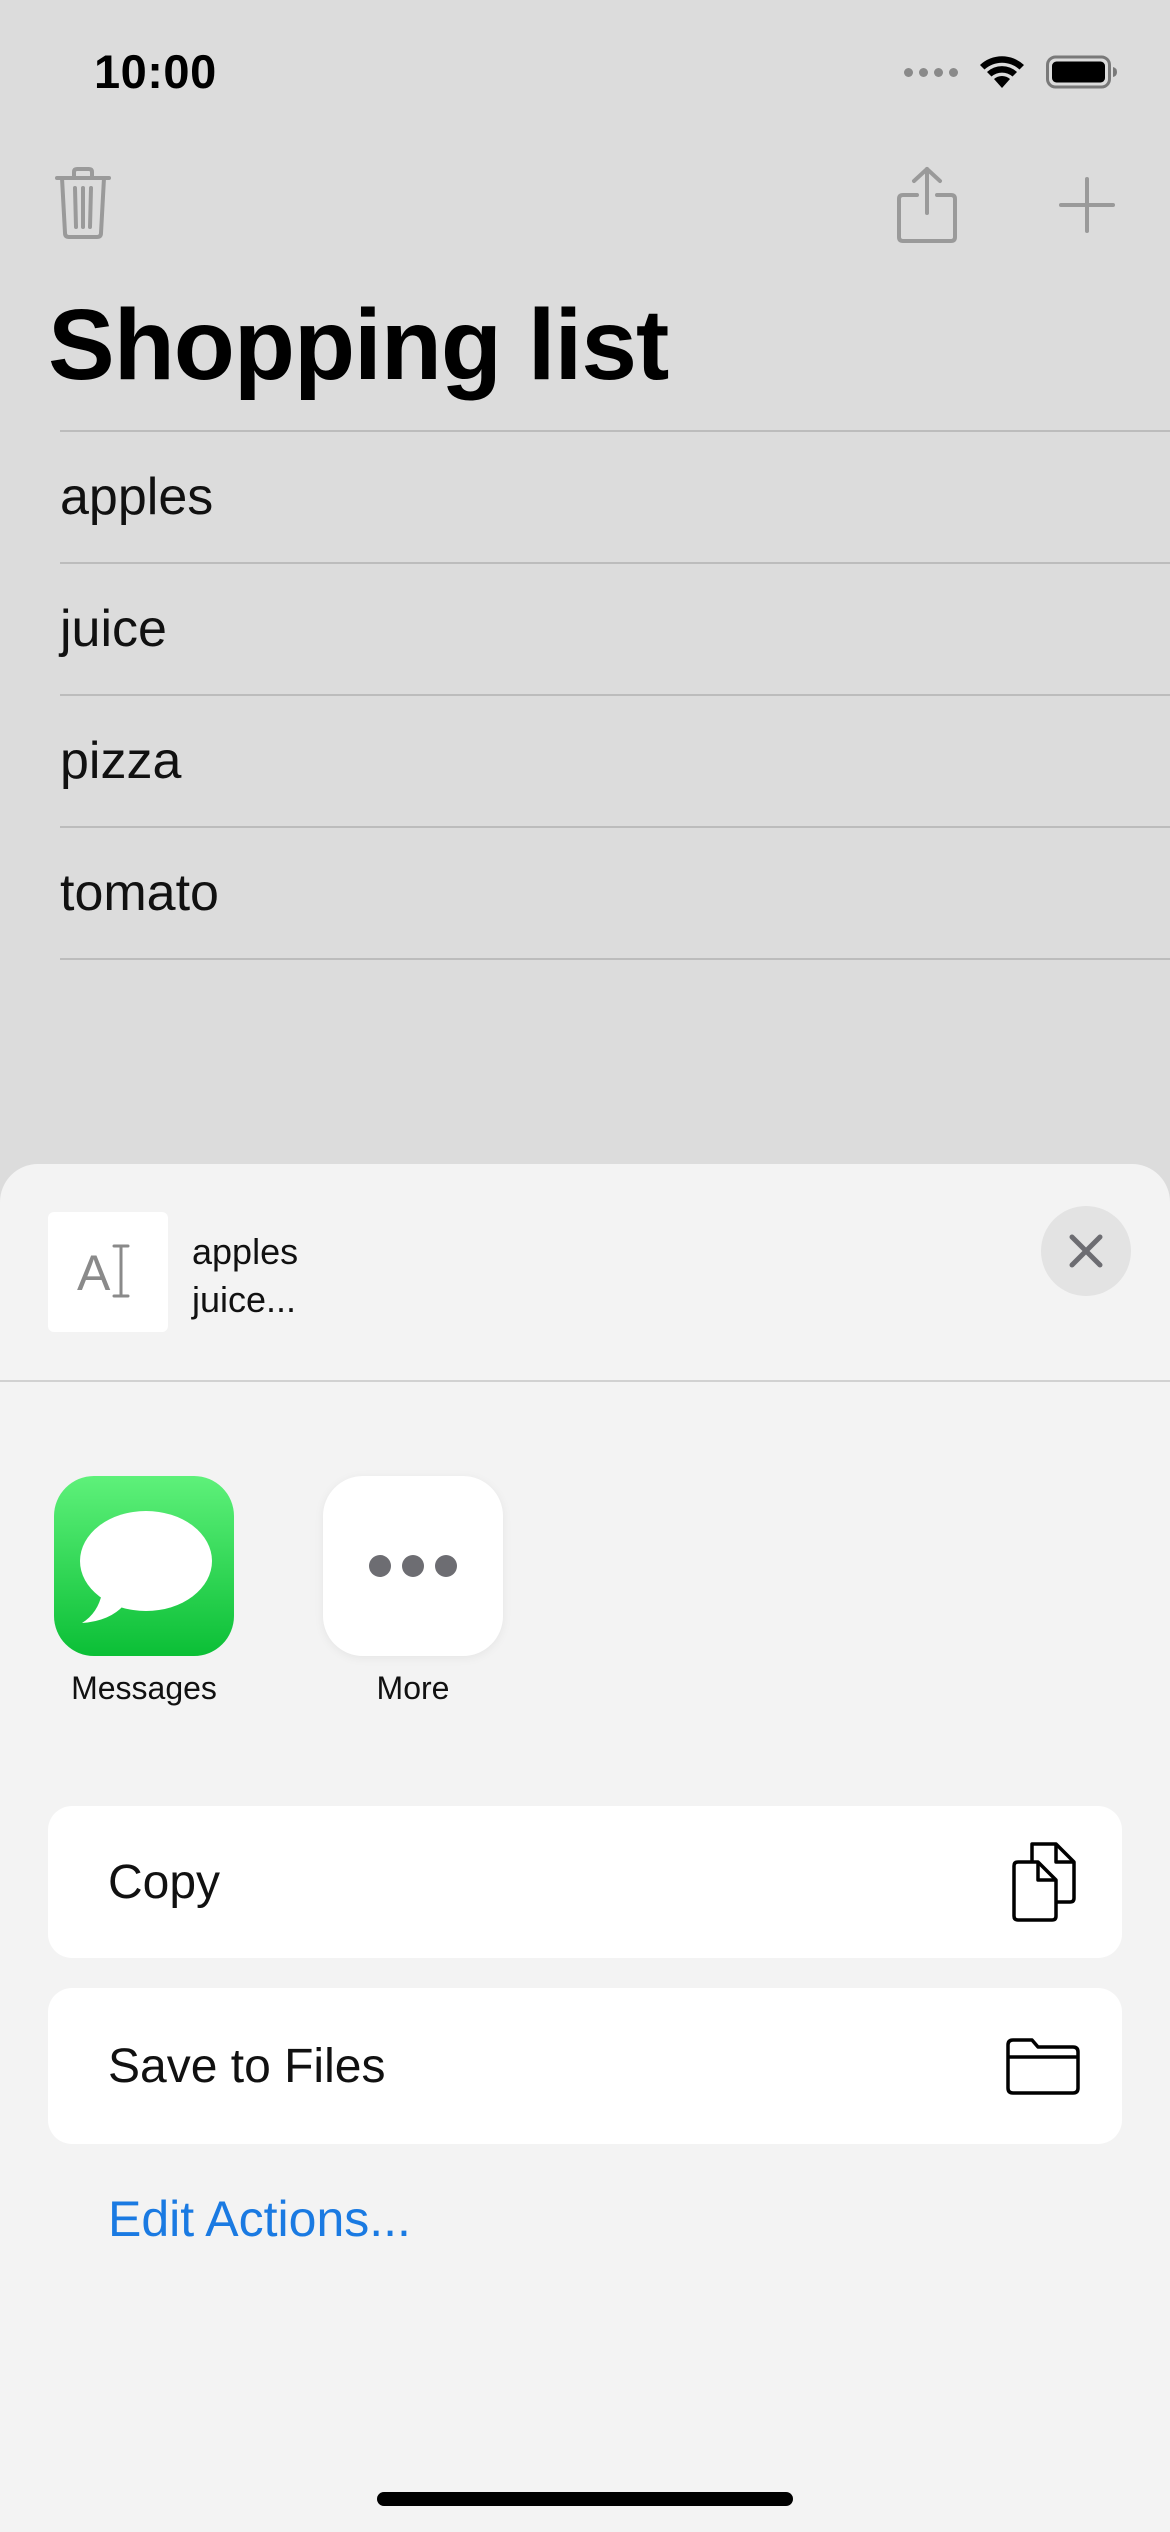  I want to click on cellular-signal-icon, so click(931, 72).